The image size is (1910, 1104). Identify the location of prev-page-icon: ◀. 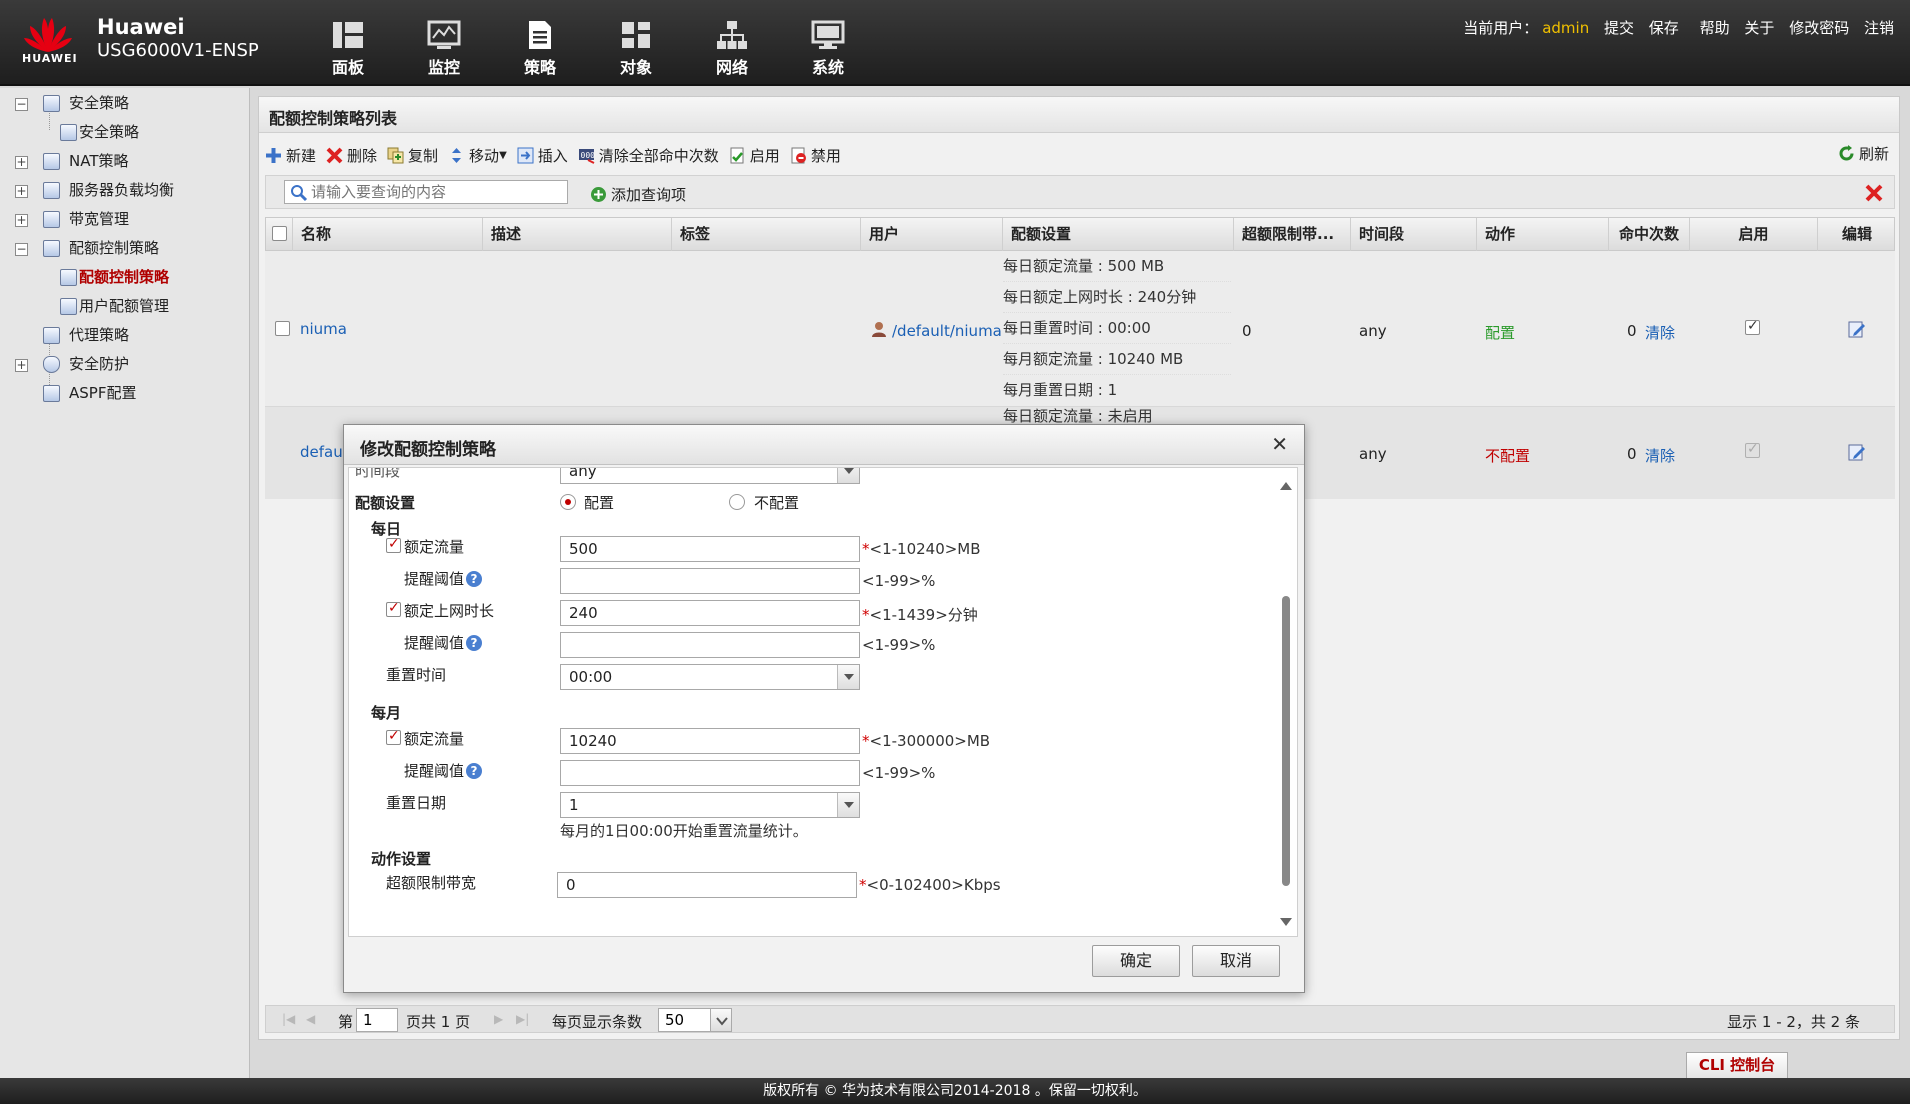
(310, 1019).